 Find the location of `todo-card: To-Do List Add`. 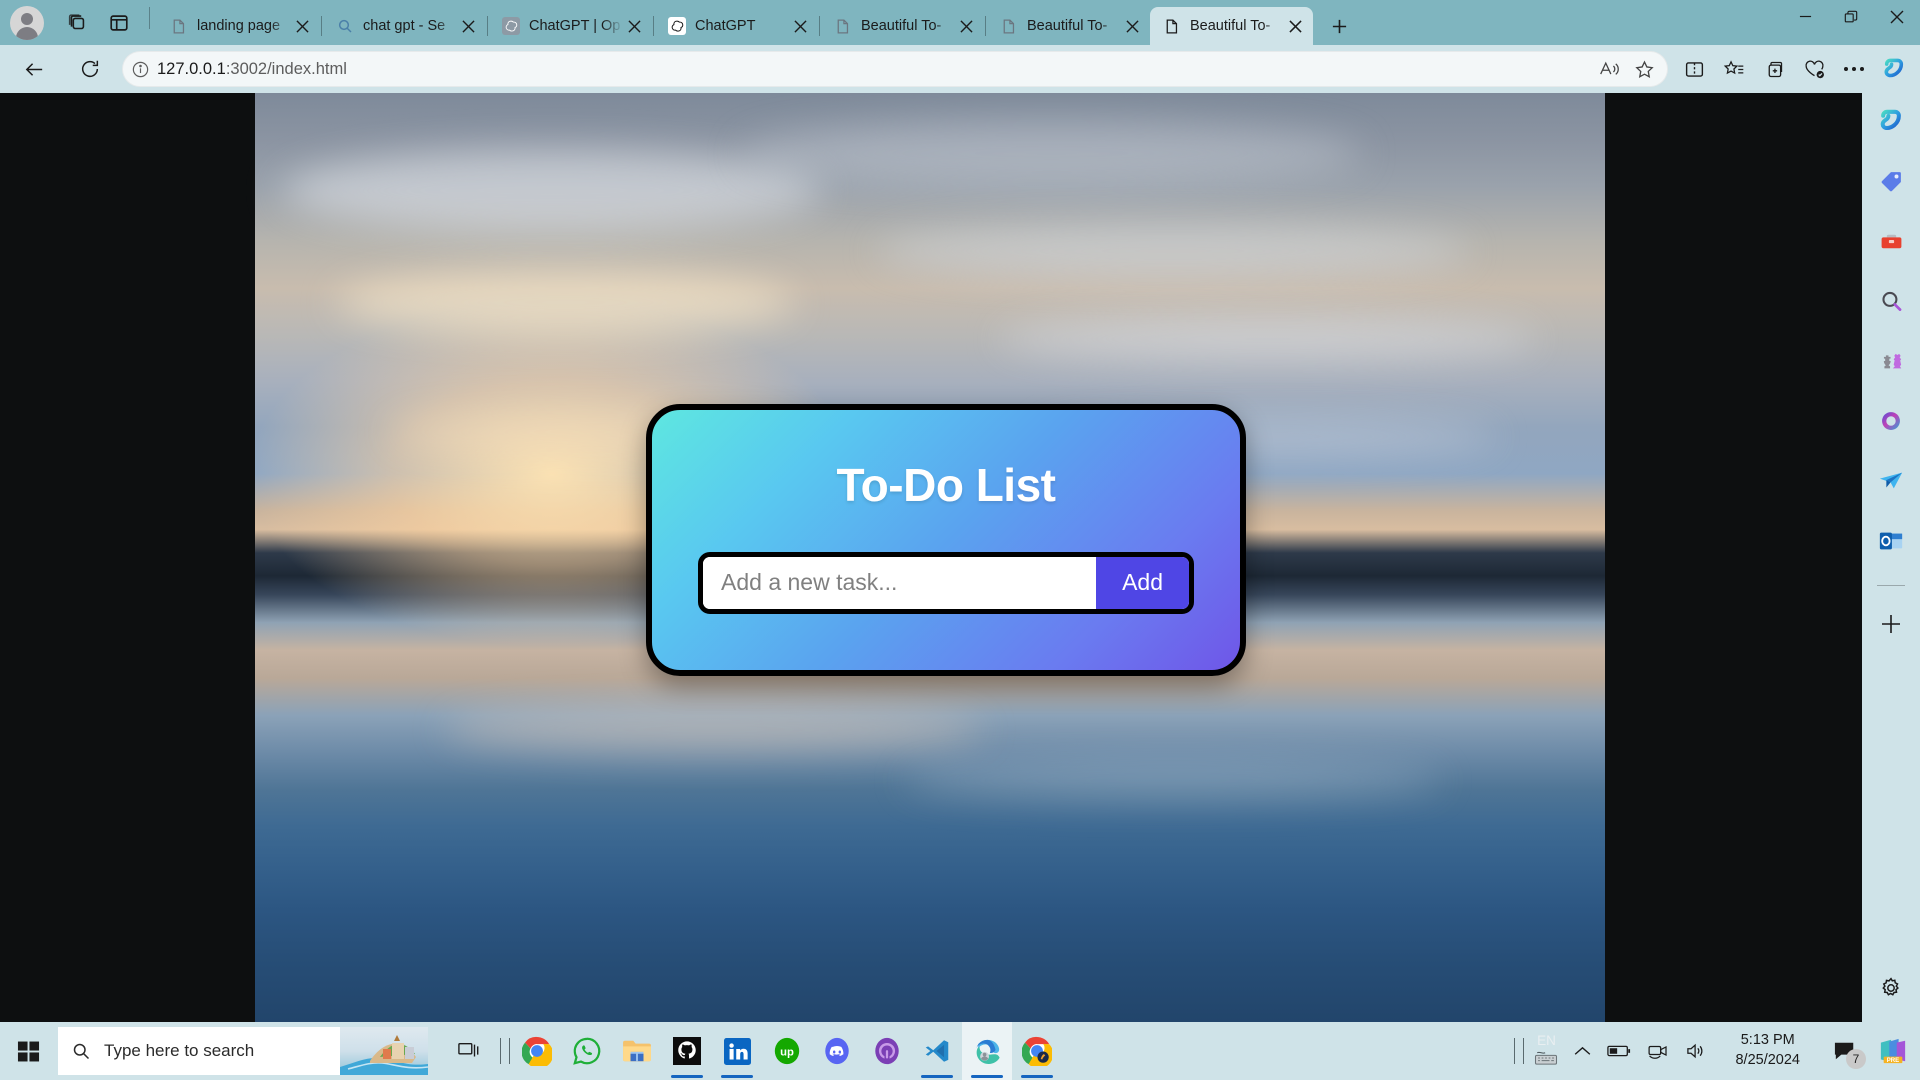

todo-card: To-Do List Add is located at coordinates (946, 539).